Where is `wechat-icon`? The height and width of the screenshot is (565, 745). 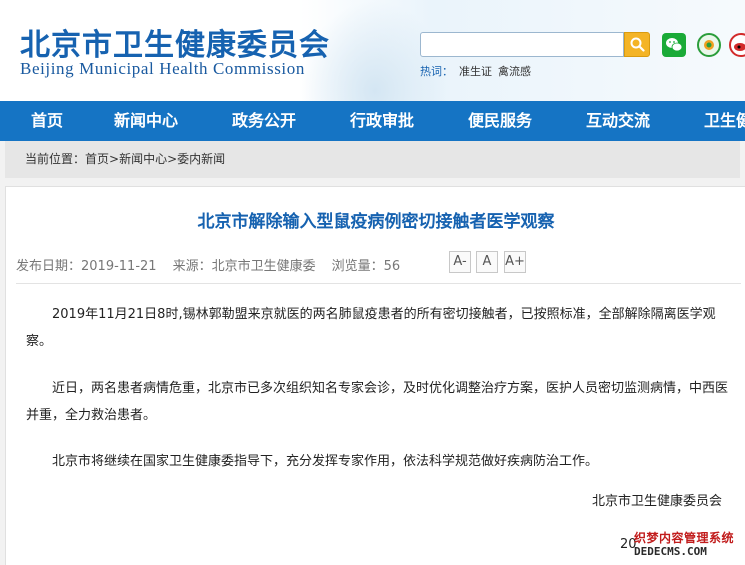 wechat-icon is located at coordinates (674, 45).